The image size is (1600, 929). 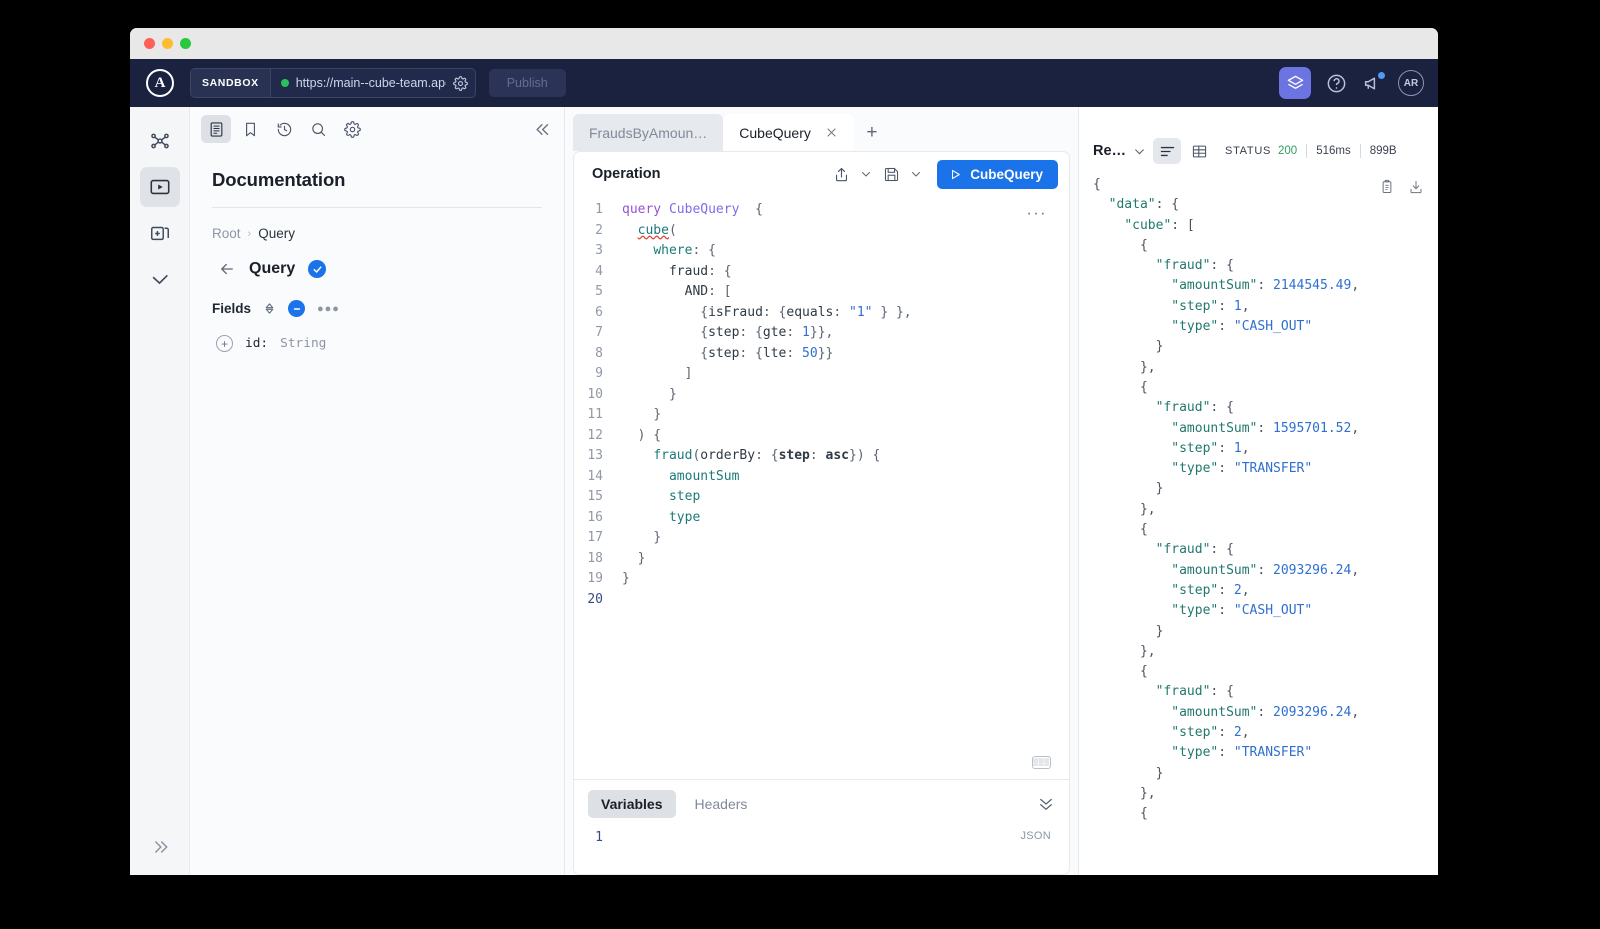 What do you see at coordinates (149, 43) in the screenshot?
I see `window-close-button` at bounding box center [149, 43].